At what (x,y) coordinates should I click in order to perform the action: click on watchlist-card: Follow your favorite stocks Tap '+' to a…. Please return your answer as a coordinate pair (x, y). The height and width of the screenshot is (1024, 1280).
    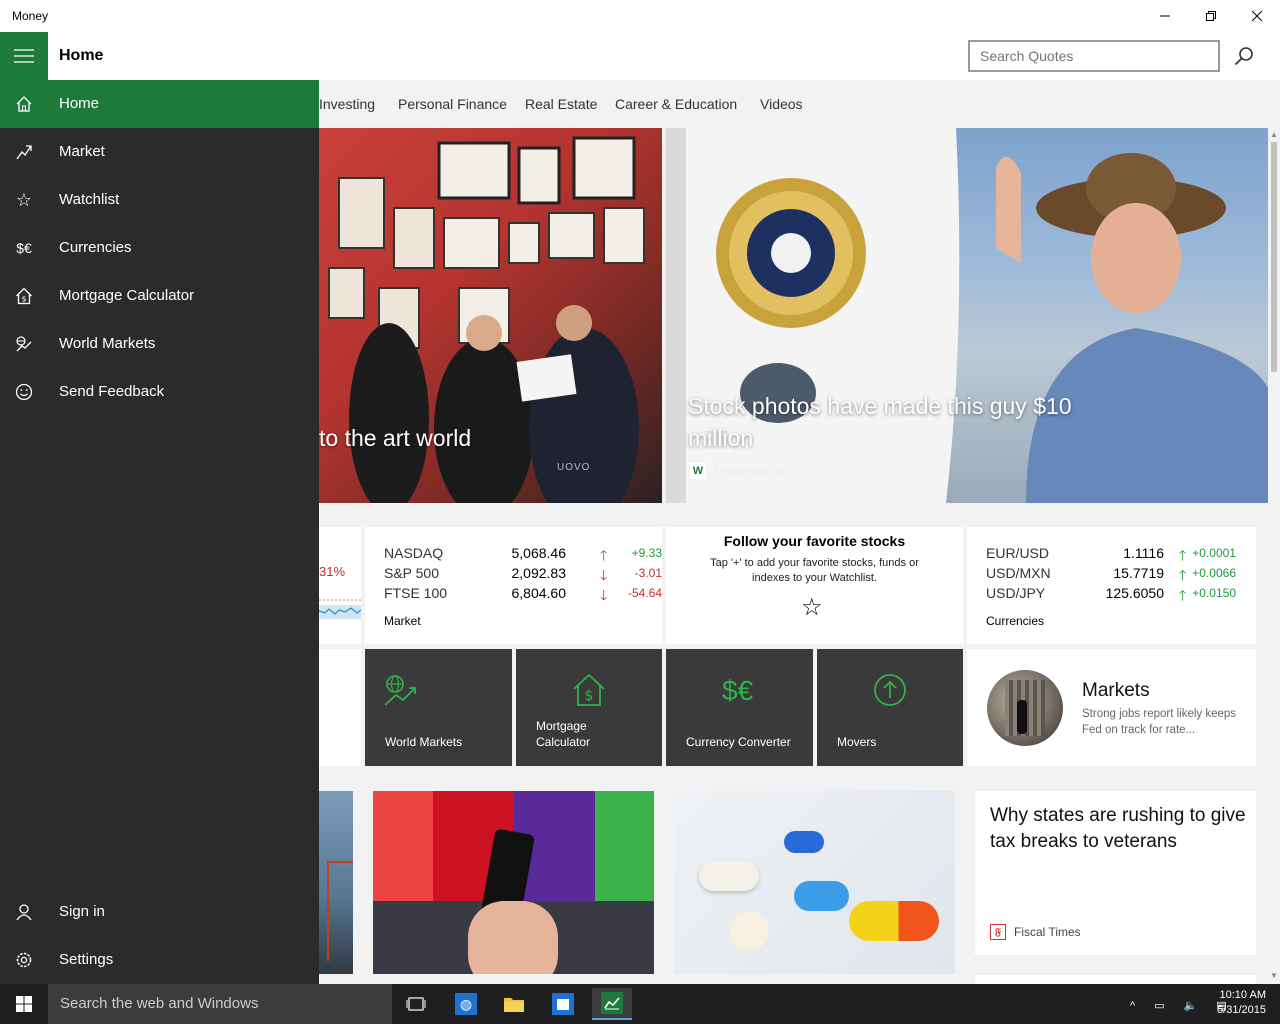
    Looking at the image, I should click on (814, 585).